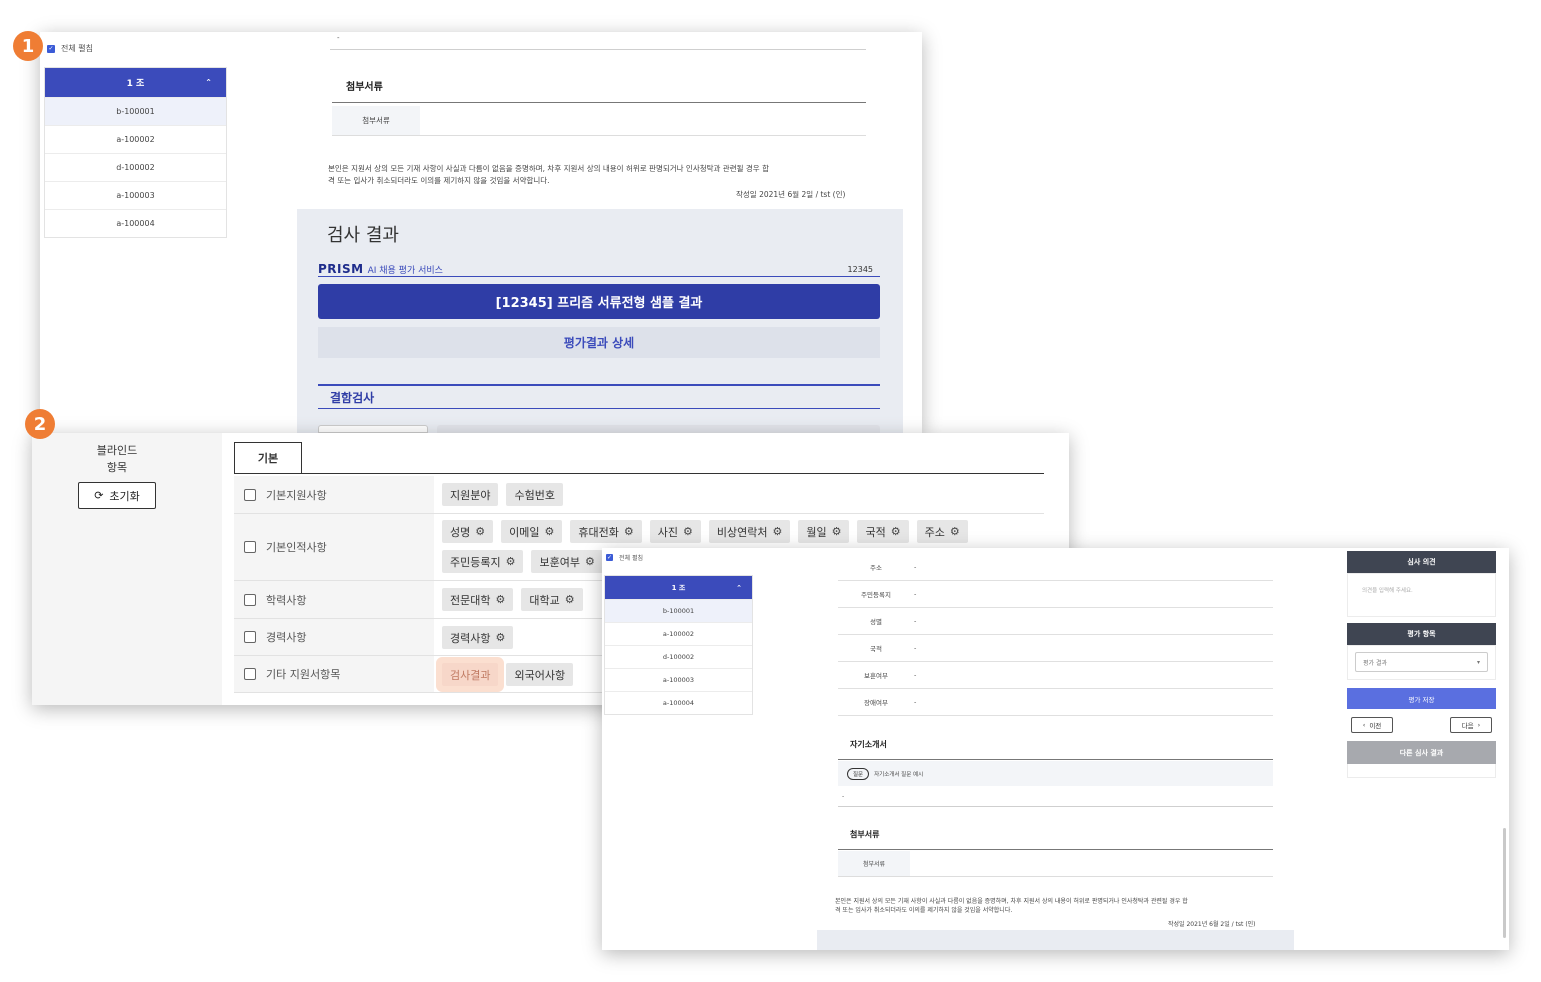 This screenshot has width=1541, height=982. What do you see at coordinates (532, 531) in the screenshot?
I see `chip: 이메일 ⚙` at bounding box center [532, 531].